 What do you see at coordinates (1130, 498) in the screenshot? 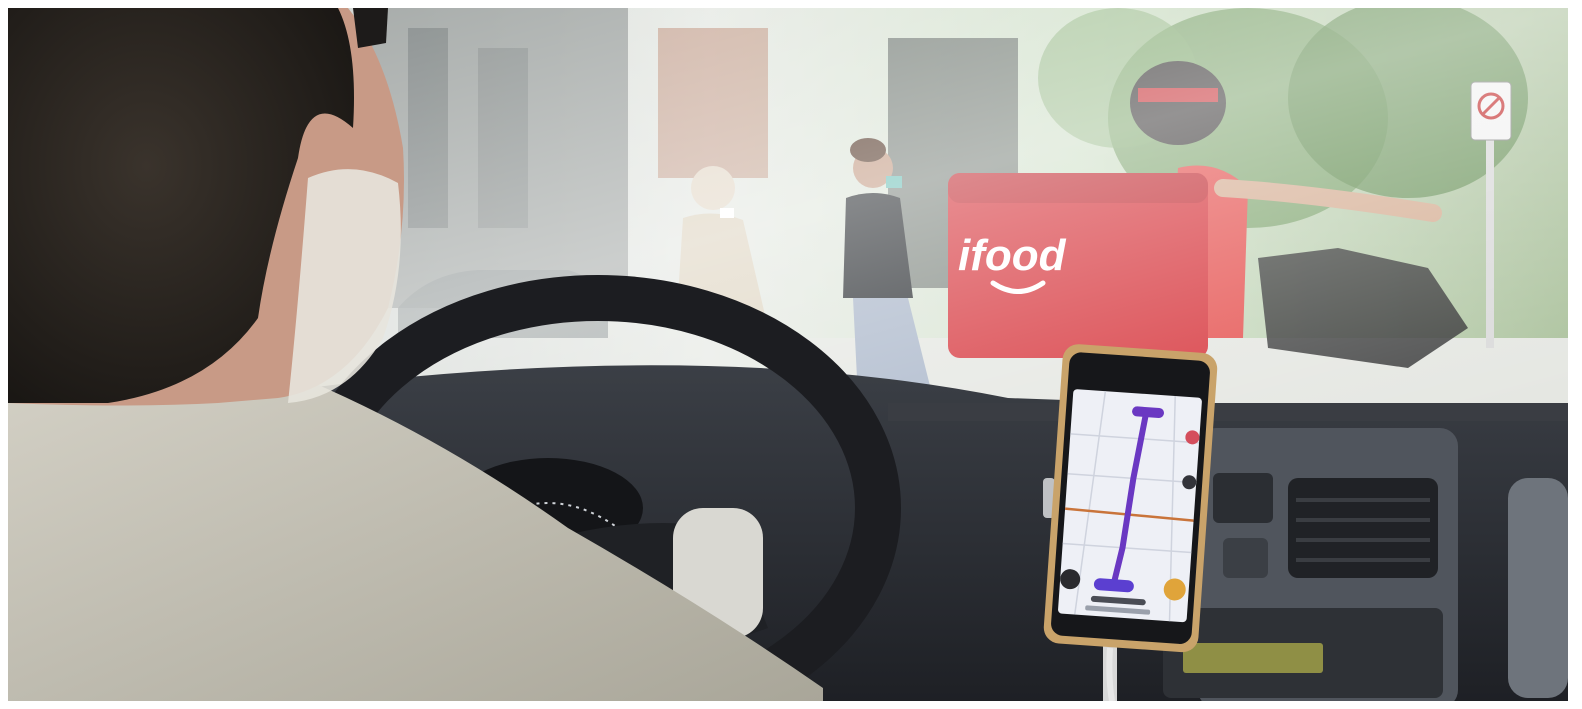
I see `smartphone` at bounding box center [1130, 498].